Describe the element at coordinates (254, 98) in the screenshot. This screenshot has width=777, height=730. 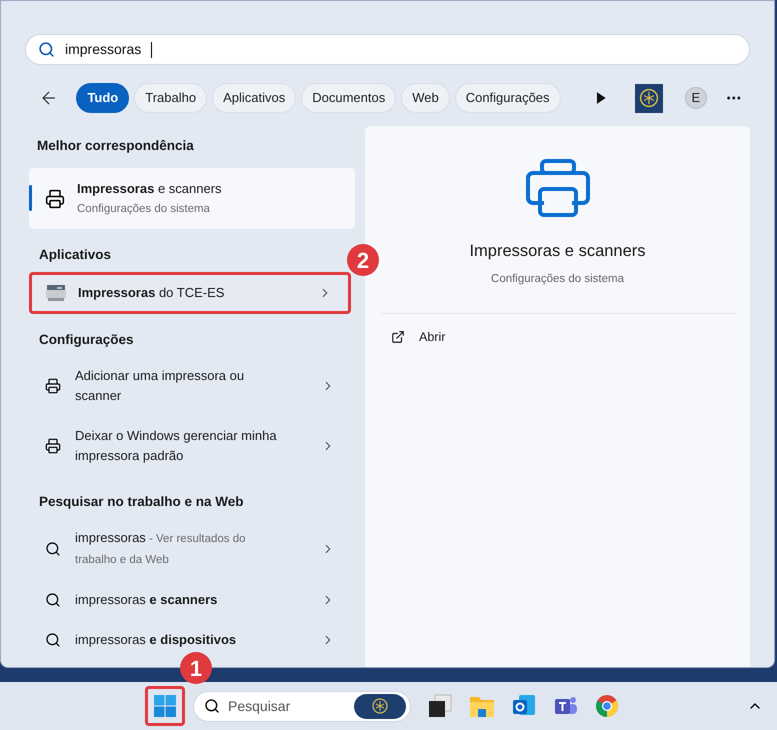
I see `filter-chip: Aplicativos` at that location.